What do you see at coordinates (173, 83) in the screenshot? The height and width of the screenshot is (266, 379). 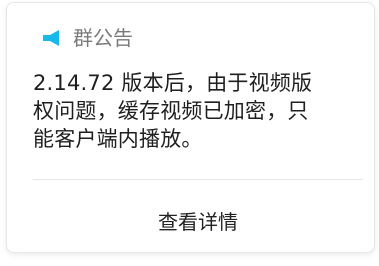 I see `announcement-line: 2.14.72 版本后，由于视频版` at bounding box center [173, 83].